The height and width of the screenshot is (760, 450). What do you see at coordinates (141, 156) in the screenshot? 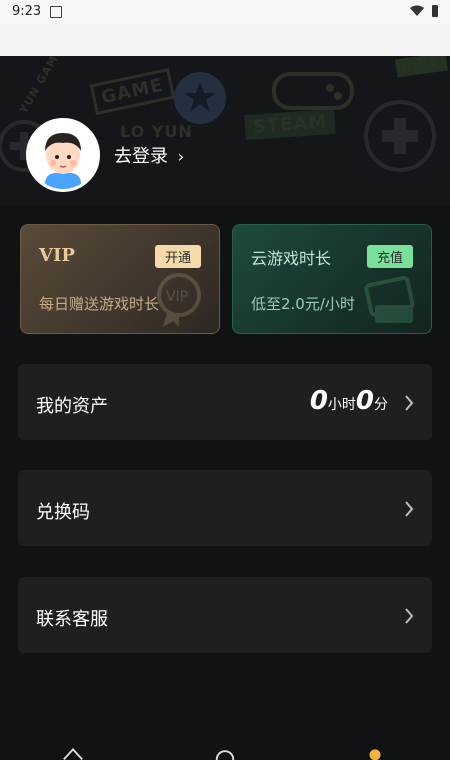
I see `login-label: 去登录` at bounding box center [141, 156].